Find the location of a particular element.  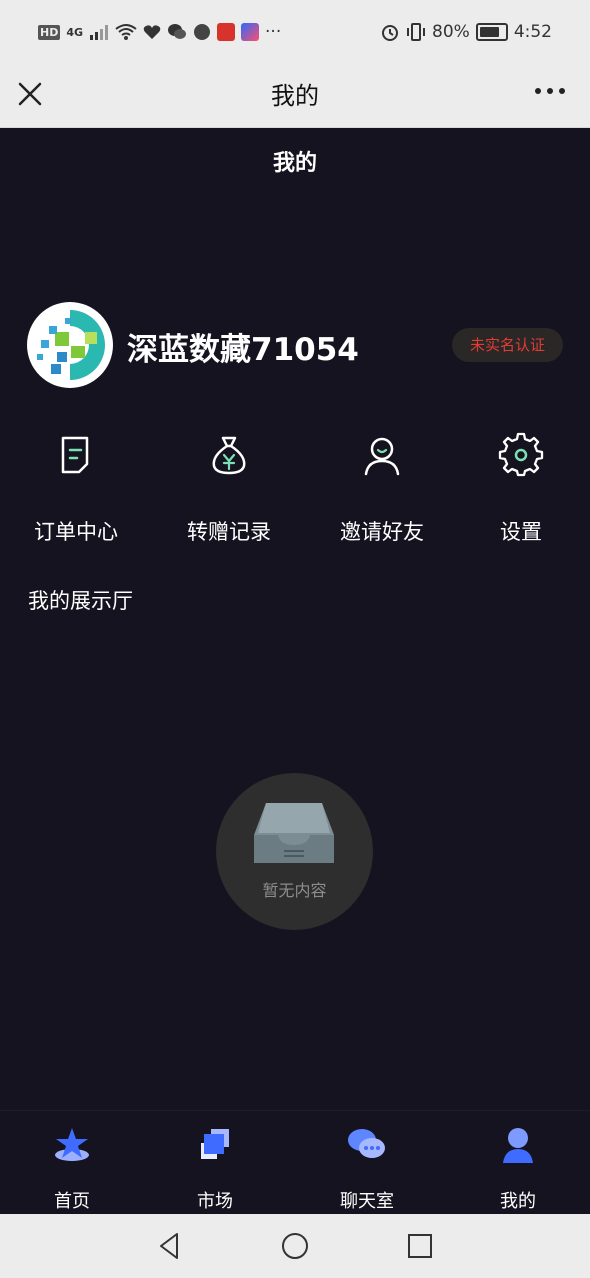

menu-item-label: 设置 is located at coordinates (521, 532).